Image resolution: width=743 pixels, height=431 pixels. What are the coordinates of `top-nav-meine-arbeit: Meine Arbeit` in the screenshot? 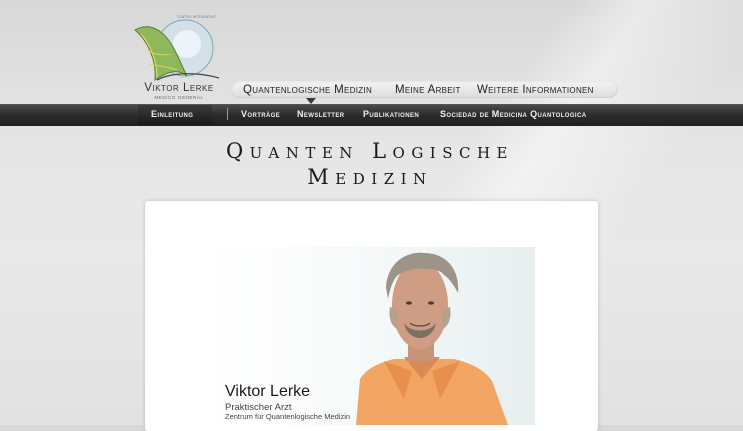 It's located at (428, 90).